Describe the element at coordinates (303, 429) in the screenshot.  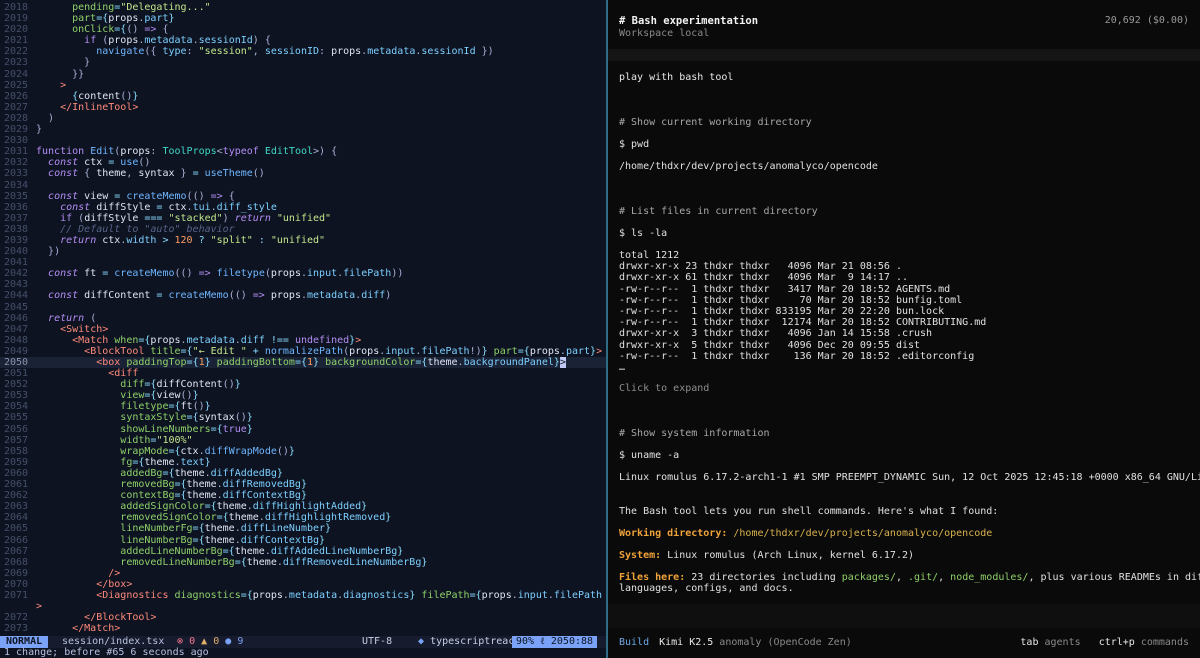
I see `code-line: 2056 showLineNumbers={true}` at that location.